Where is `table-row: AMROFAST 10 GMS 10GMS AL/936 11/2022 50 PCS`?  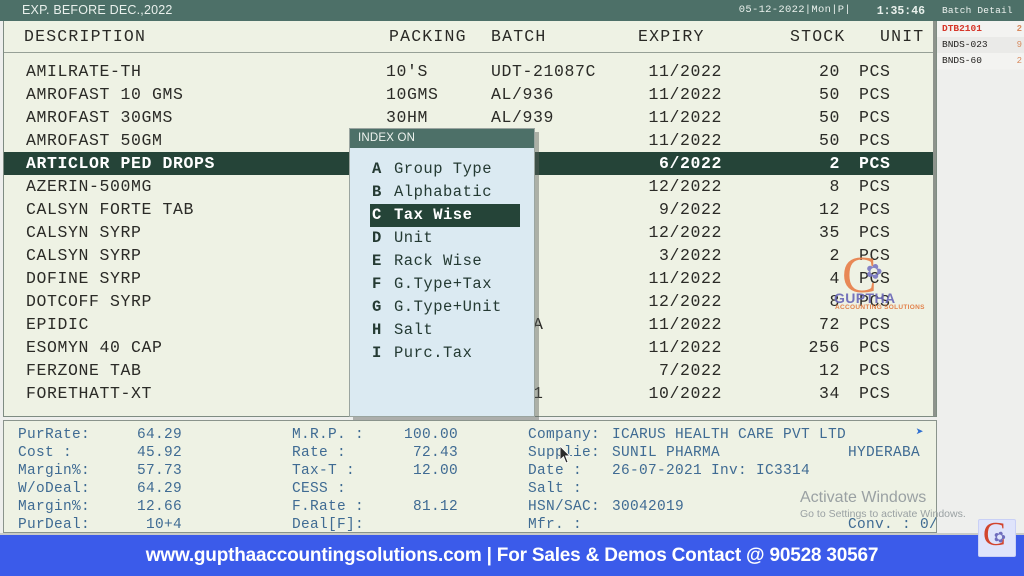
table-row: AMROFAST 10 GMS 10GMS AL/936 11/2022 50 PCS is located at coordinates (470, 94).